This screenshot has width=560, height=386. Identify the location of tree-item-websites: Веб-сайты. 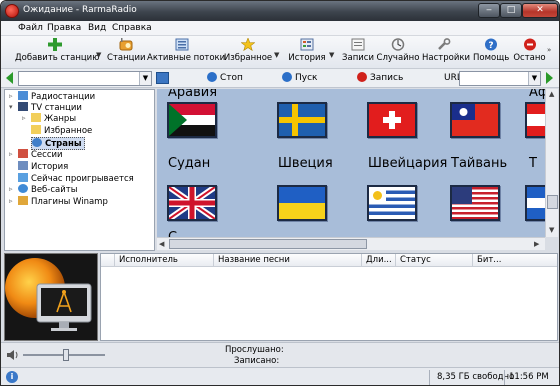
(47, 189).